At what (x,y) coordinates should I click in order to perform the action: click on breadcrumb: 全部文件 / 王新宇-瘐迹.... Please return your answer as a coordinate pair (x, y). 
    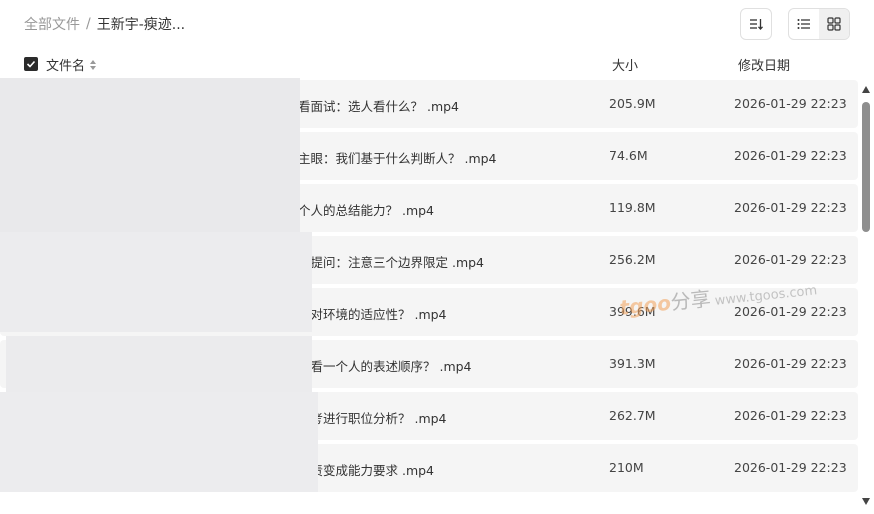
    Looking at the image, I should click on (104, 24).